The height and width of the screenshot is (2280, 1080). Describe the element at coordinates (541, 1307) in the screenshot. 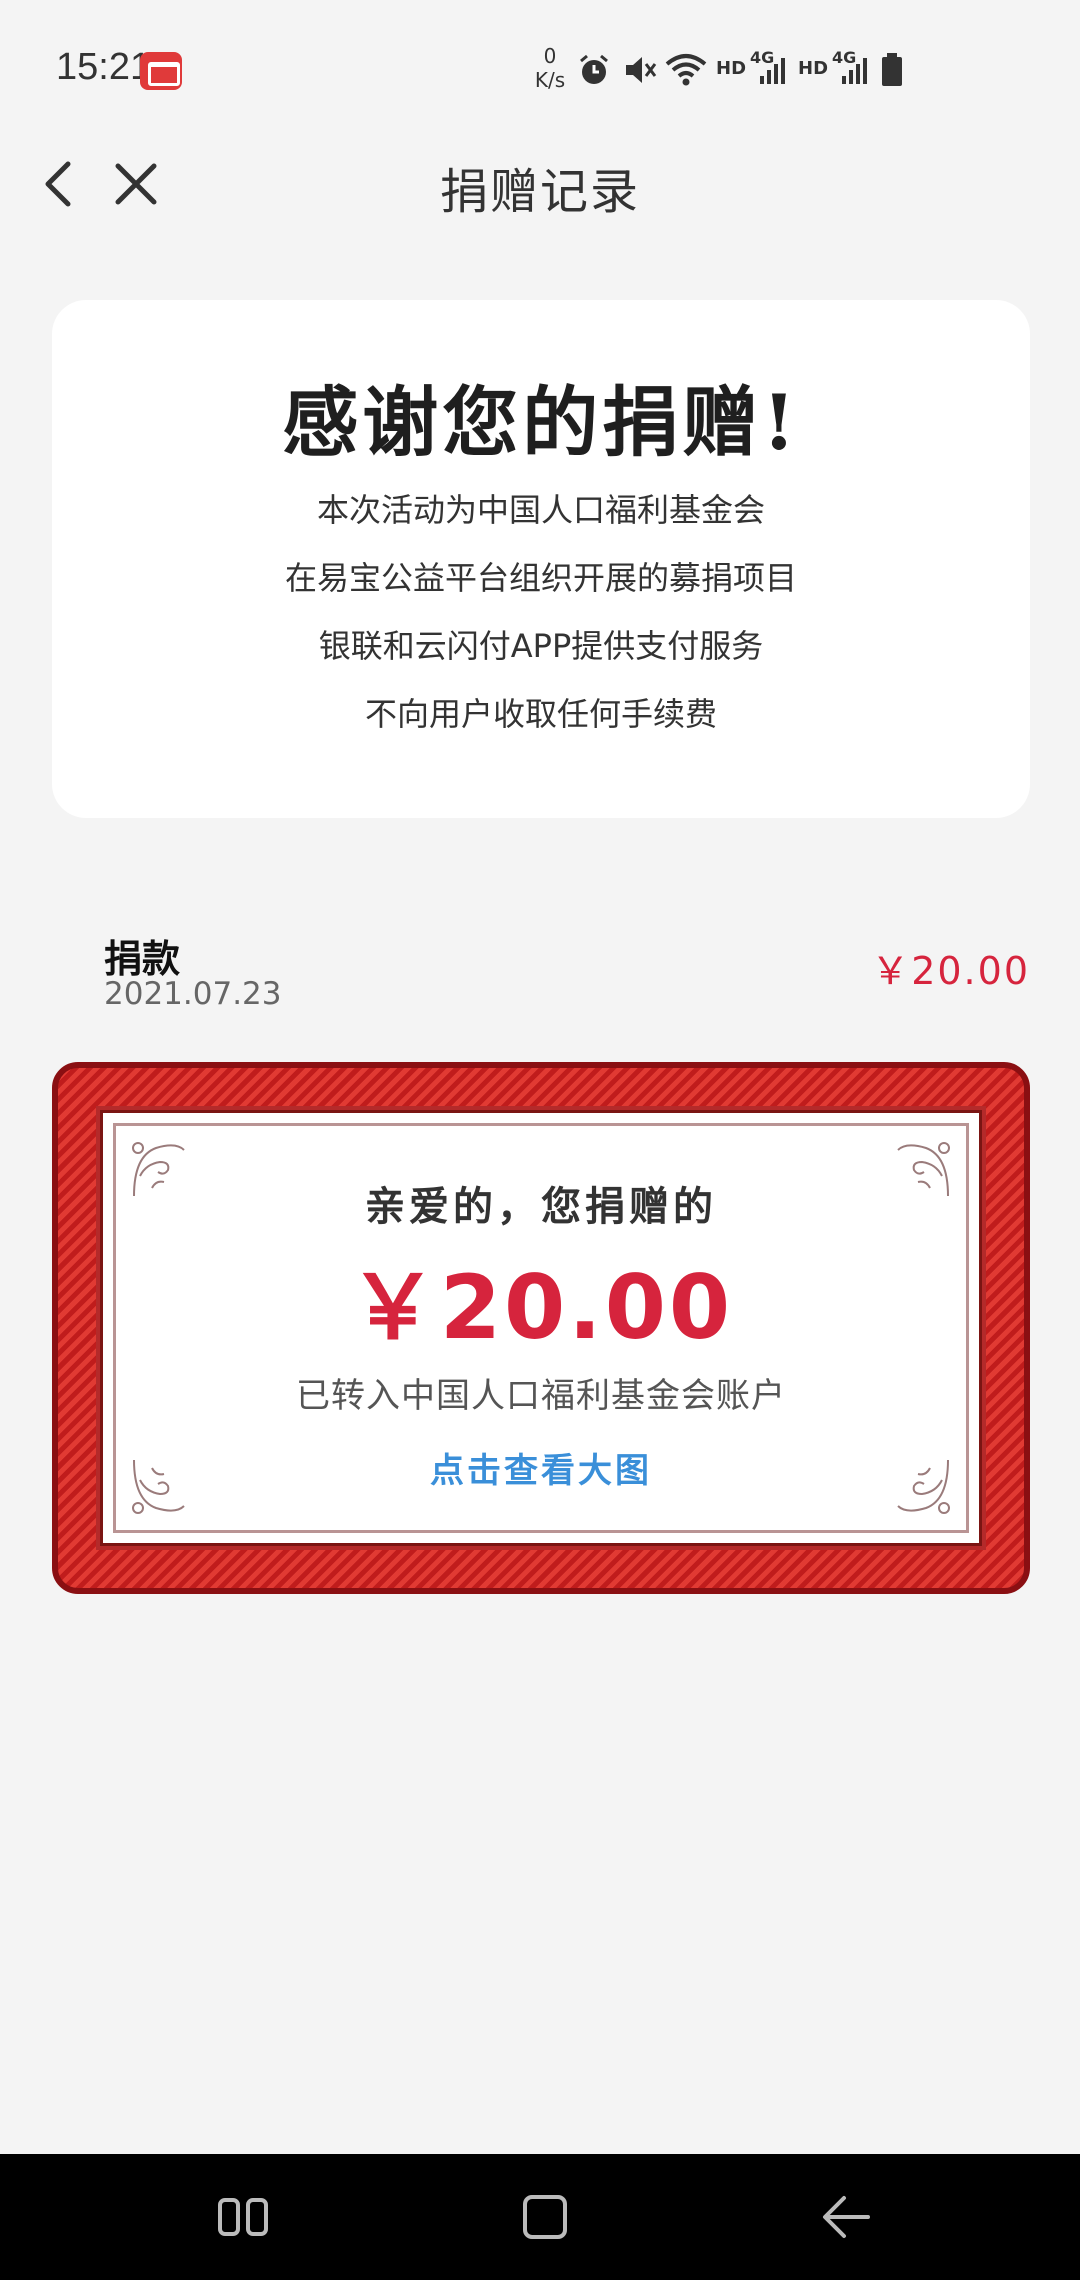

I see `certificate-amount: ￥20.00` at that location.